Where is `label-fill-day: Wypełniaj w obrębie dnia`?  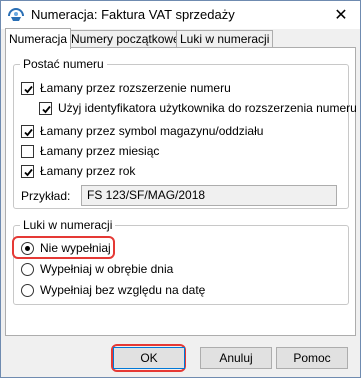 label-fill-day: Wypełniaj w obrębie dnia is located at coordinates (107, 269).